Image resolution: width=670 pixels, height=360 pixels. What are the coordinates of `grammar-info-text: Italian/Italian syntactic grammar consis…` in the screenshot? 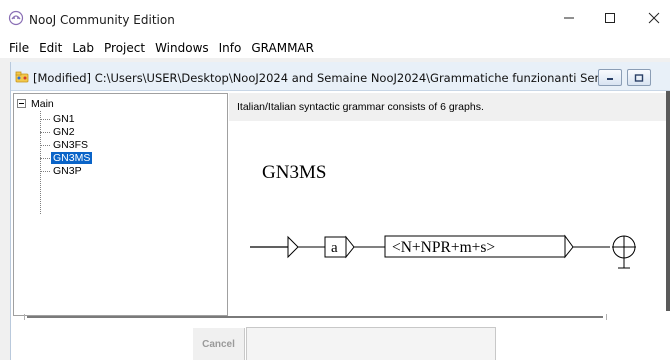 It's located at (360, 107).